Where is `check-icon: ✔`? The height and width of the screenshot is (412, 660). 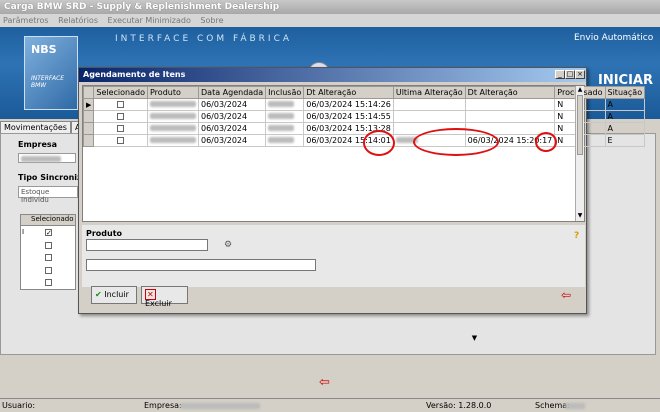
check-icon: ✔ is located at coordinates (98, 294).